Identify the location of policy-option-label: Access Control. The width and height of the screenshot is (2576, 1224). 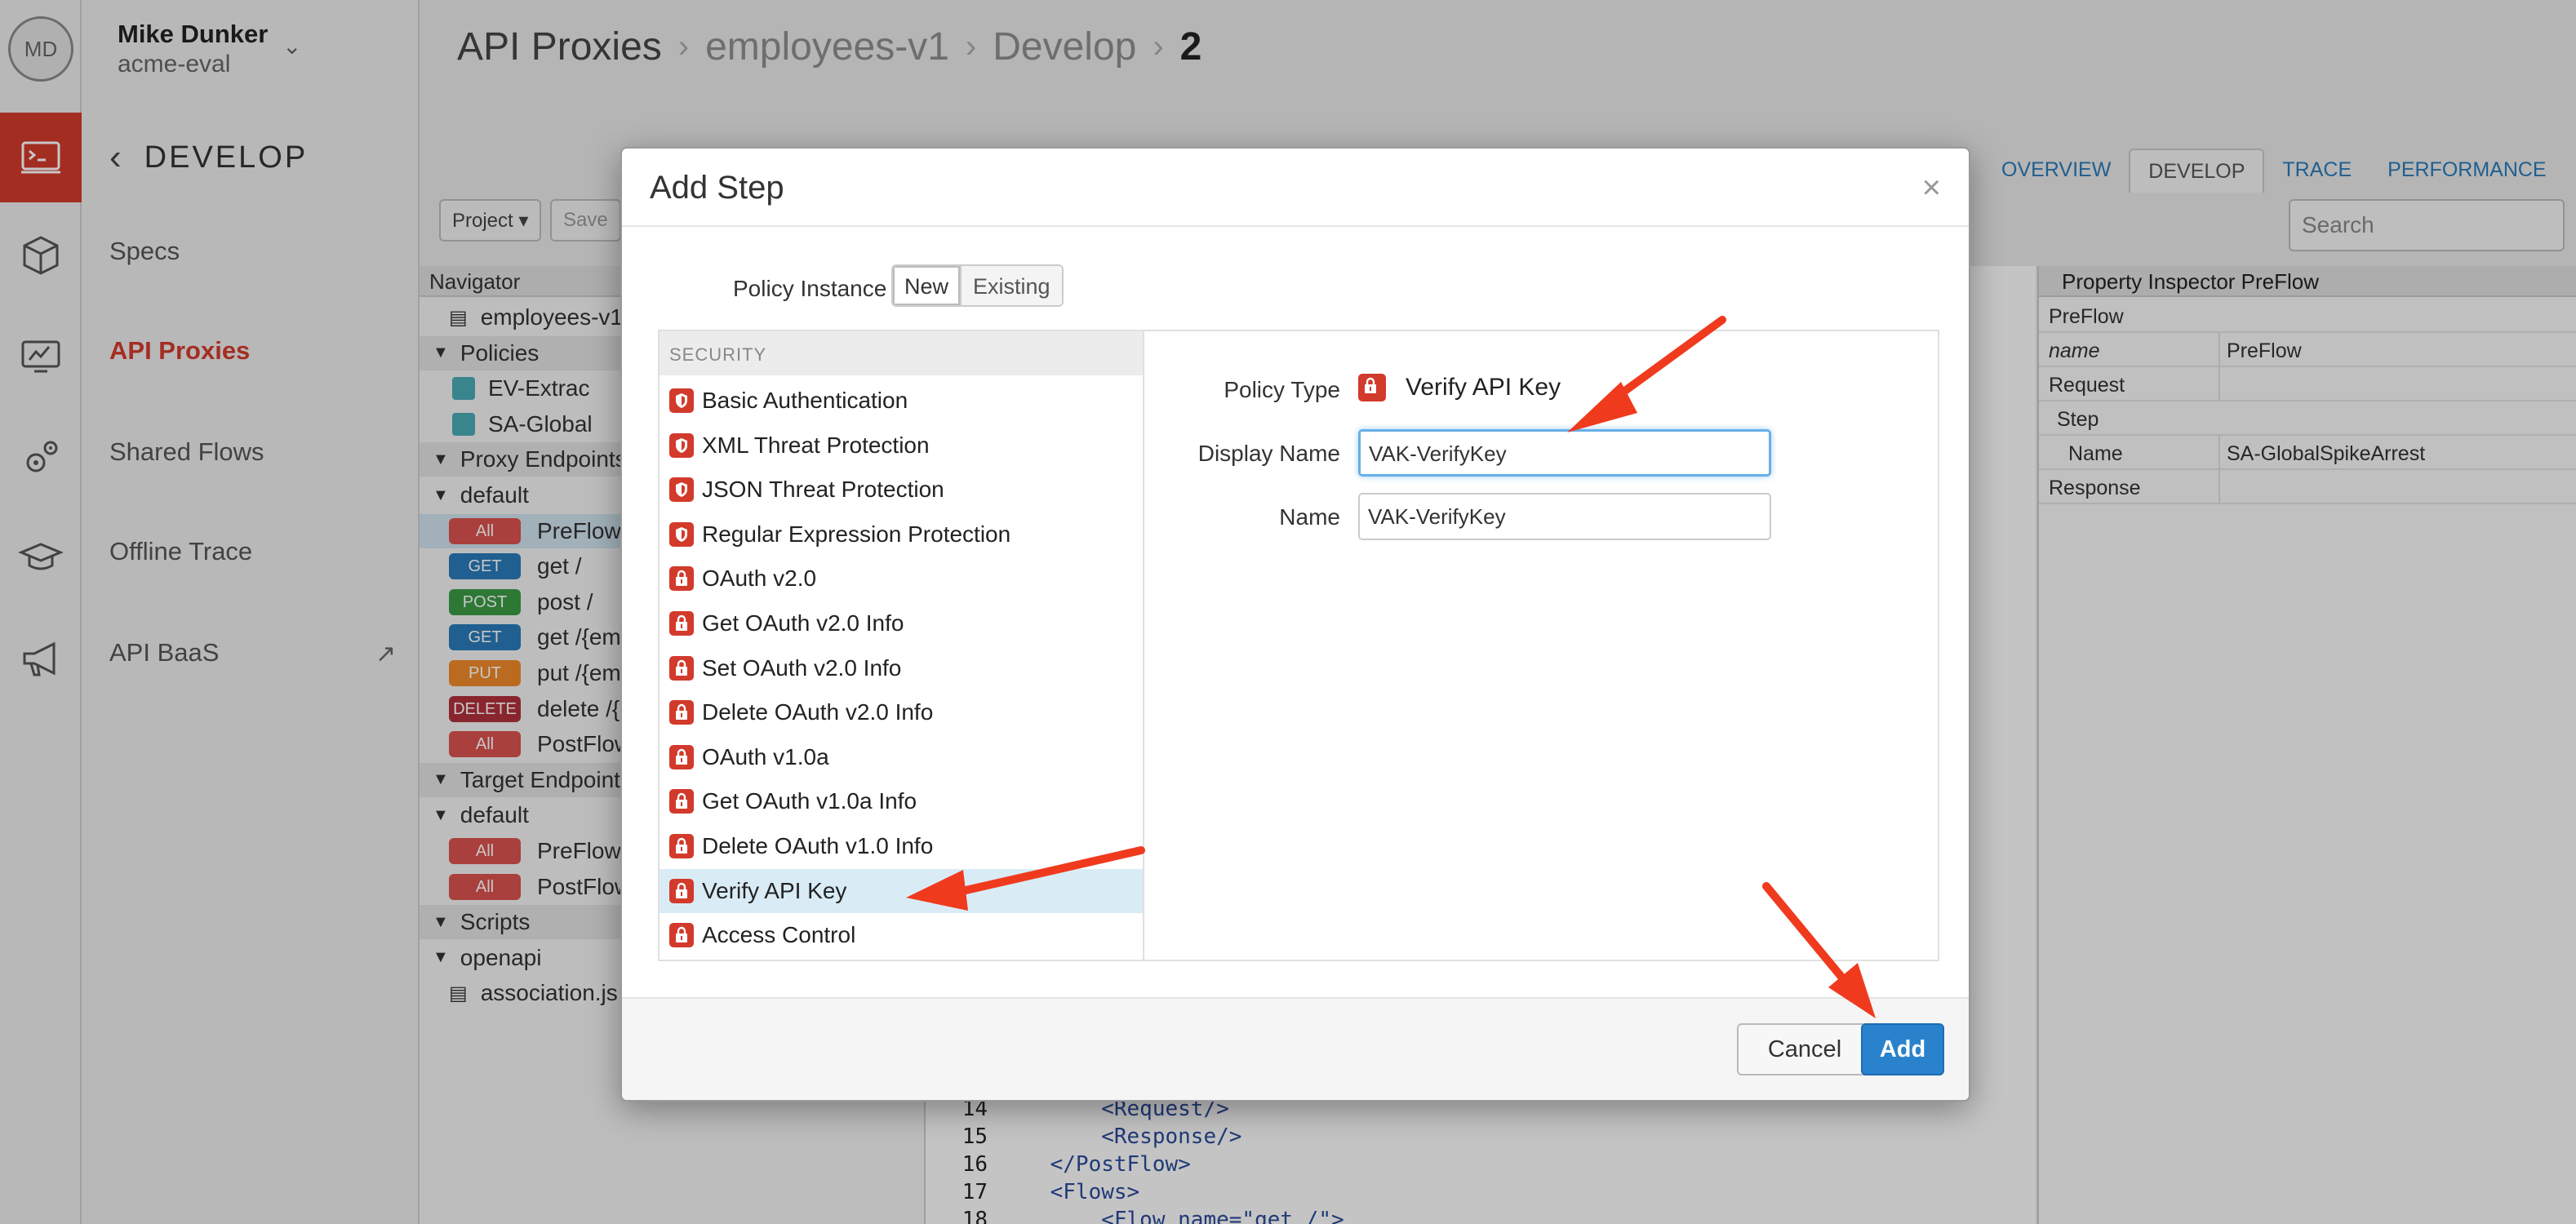
(779, 935).